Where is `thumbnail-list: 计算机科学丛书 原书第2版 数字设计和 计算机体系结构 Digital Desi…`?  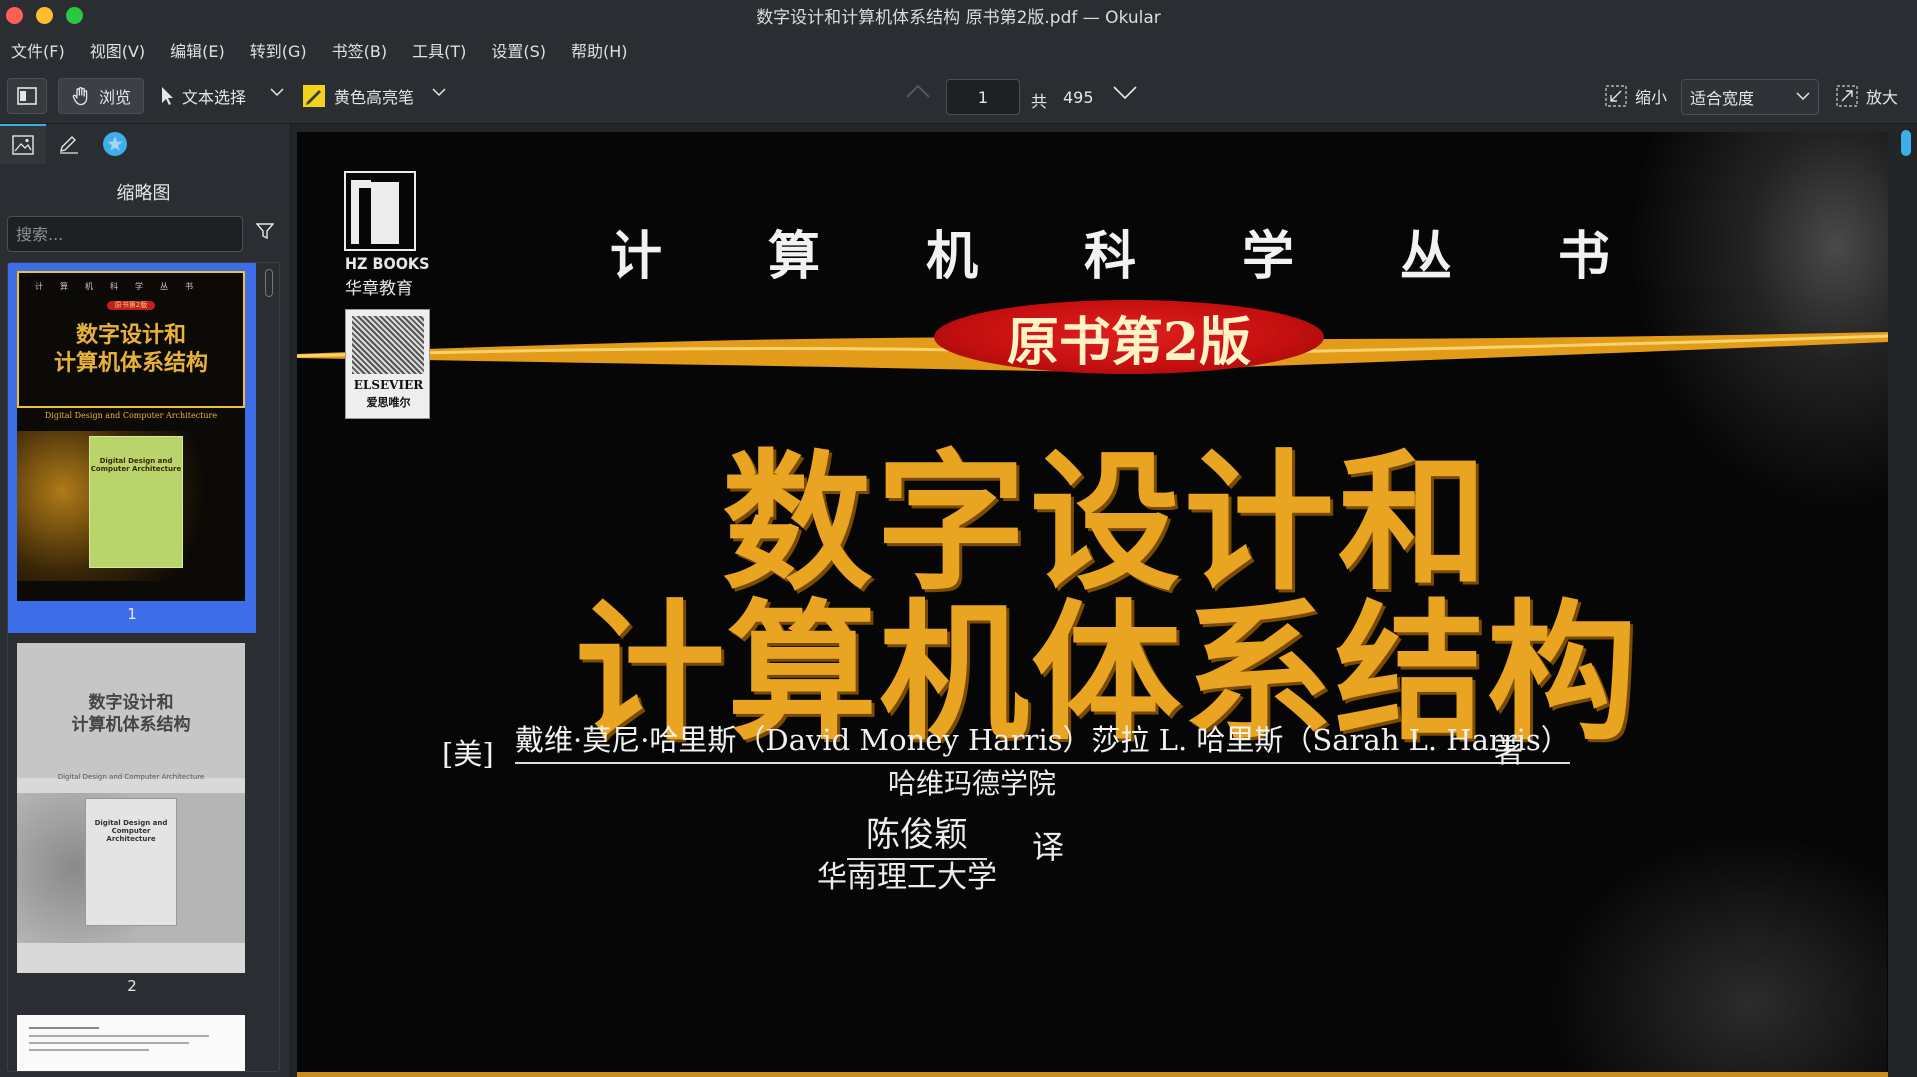 thumbnail-list: 计算机科学丛书 原书第2版 数字设计和 计算机体系结构 Digital Desi… is located at coordinates (143, 667).